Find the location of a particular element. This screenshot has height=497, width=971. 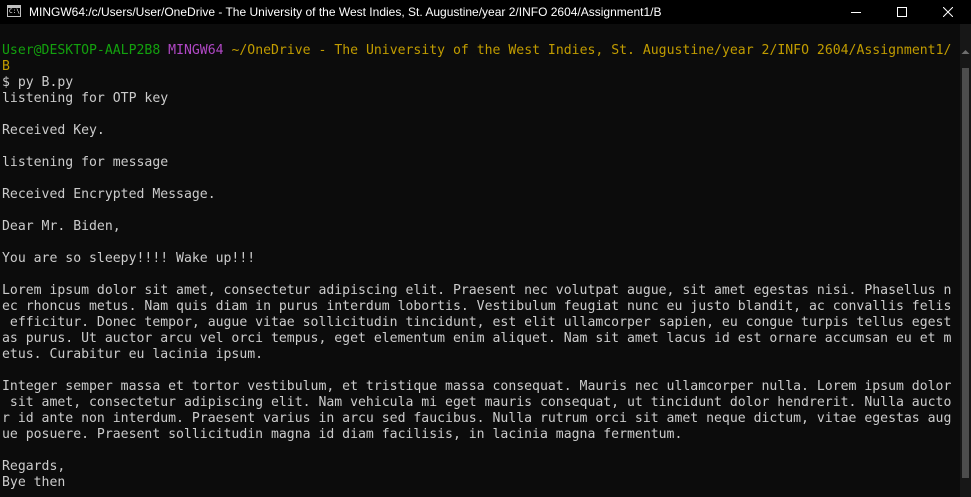

close-button is located at coordinates (948, 12).